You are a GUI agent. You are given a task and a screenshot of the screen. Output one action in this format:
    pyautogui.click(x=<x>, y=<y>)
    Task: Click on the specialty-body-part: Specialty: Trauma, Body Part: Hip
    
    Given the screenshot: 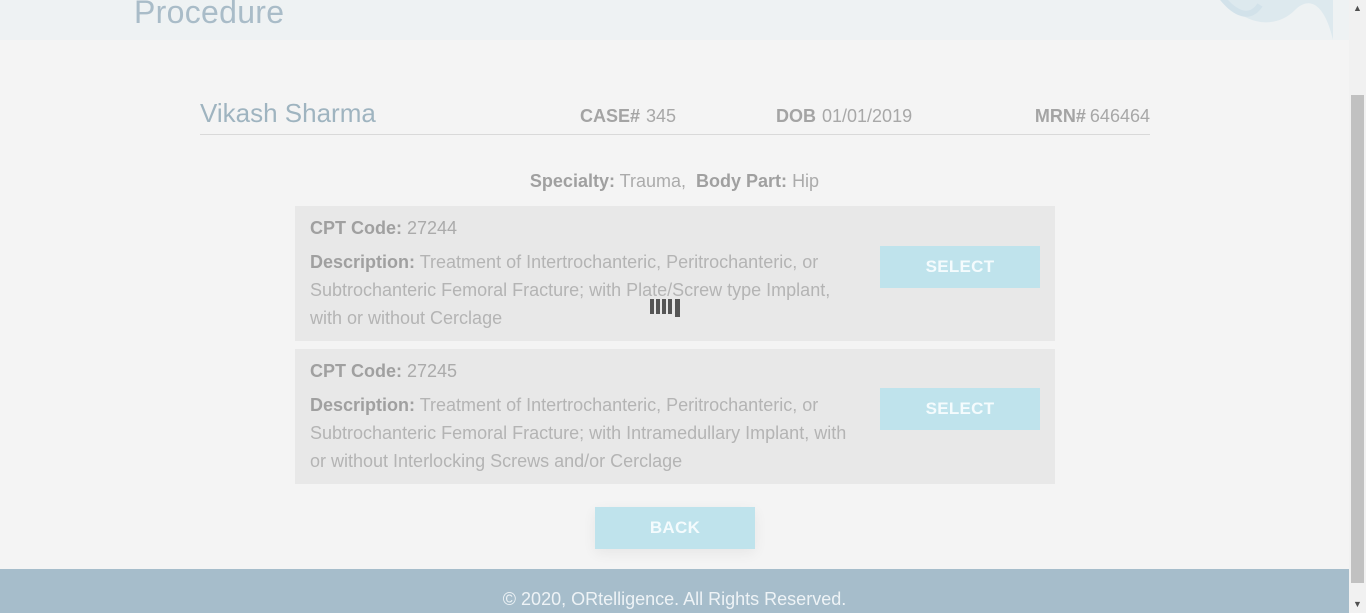 What is the action you would take?
    pyautogui.click(x=674, y=181)
    